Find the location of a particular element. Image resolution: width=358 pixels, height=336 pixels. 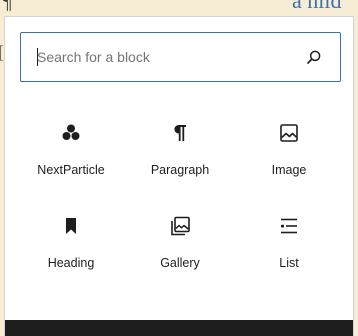

inserter-footer-bar is located at coordinates (179, 328).